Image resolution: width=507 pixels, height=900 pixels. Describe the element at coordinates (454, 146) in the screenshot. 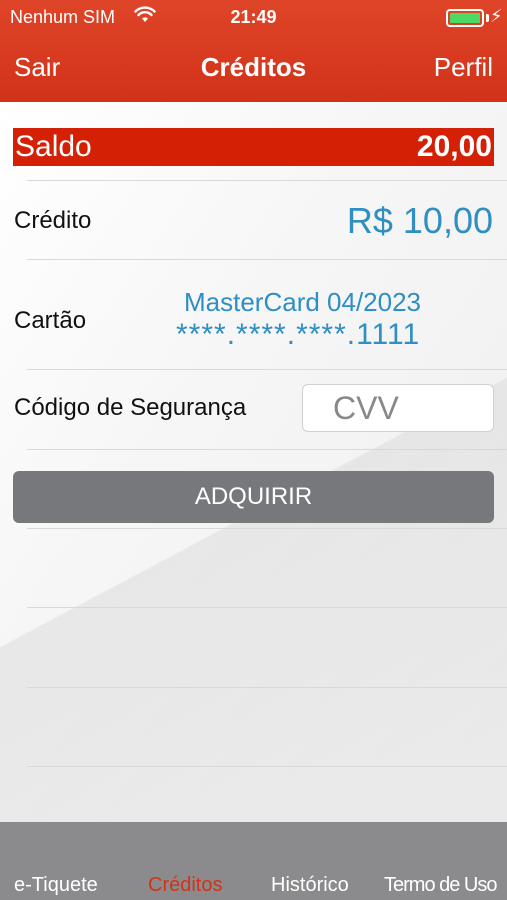

I see `balance-value: 20,00` at that location.